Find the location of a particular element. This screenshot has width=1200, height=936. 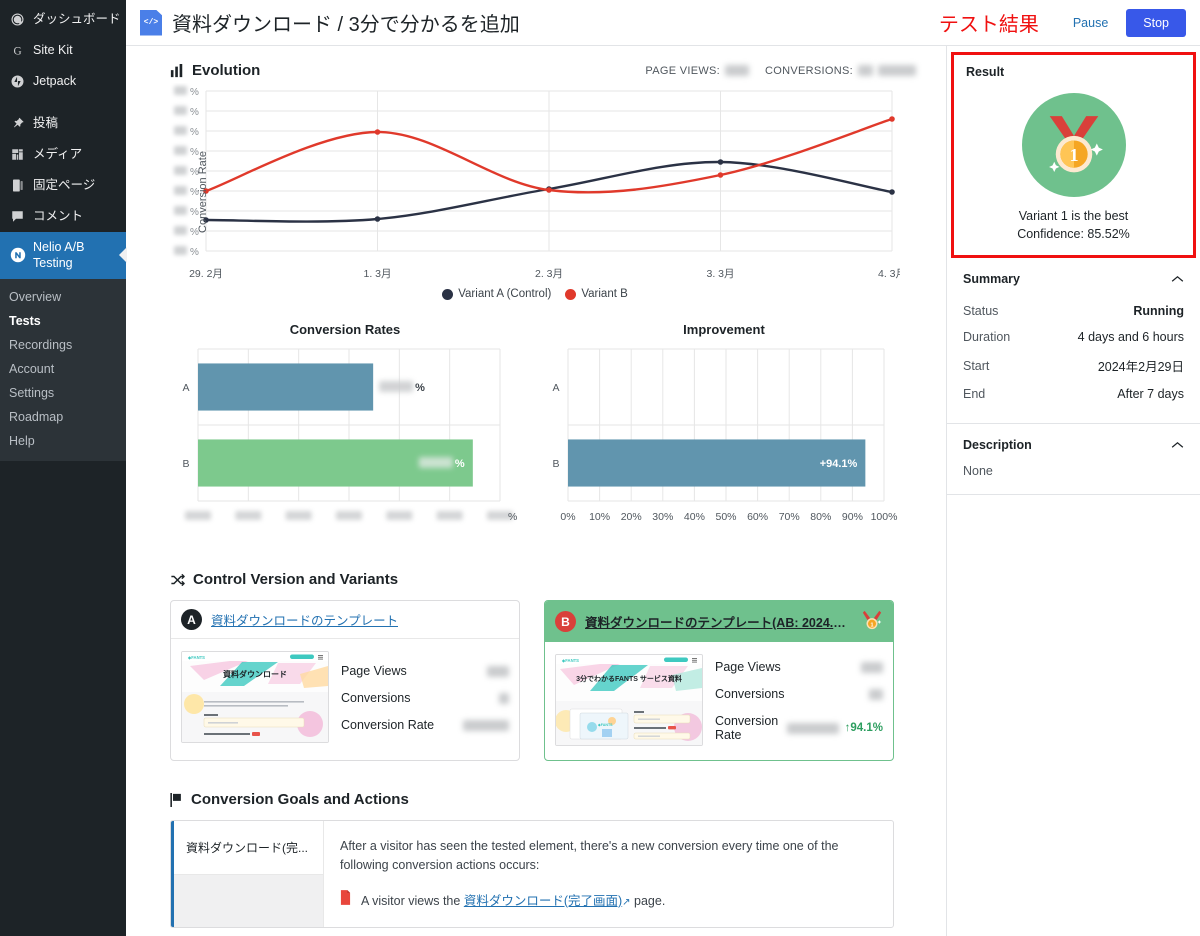

evolution-legend: Variant A (Control) Variant B is located at coordinates (535, 294).